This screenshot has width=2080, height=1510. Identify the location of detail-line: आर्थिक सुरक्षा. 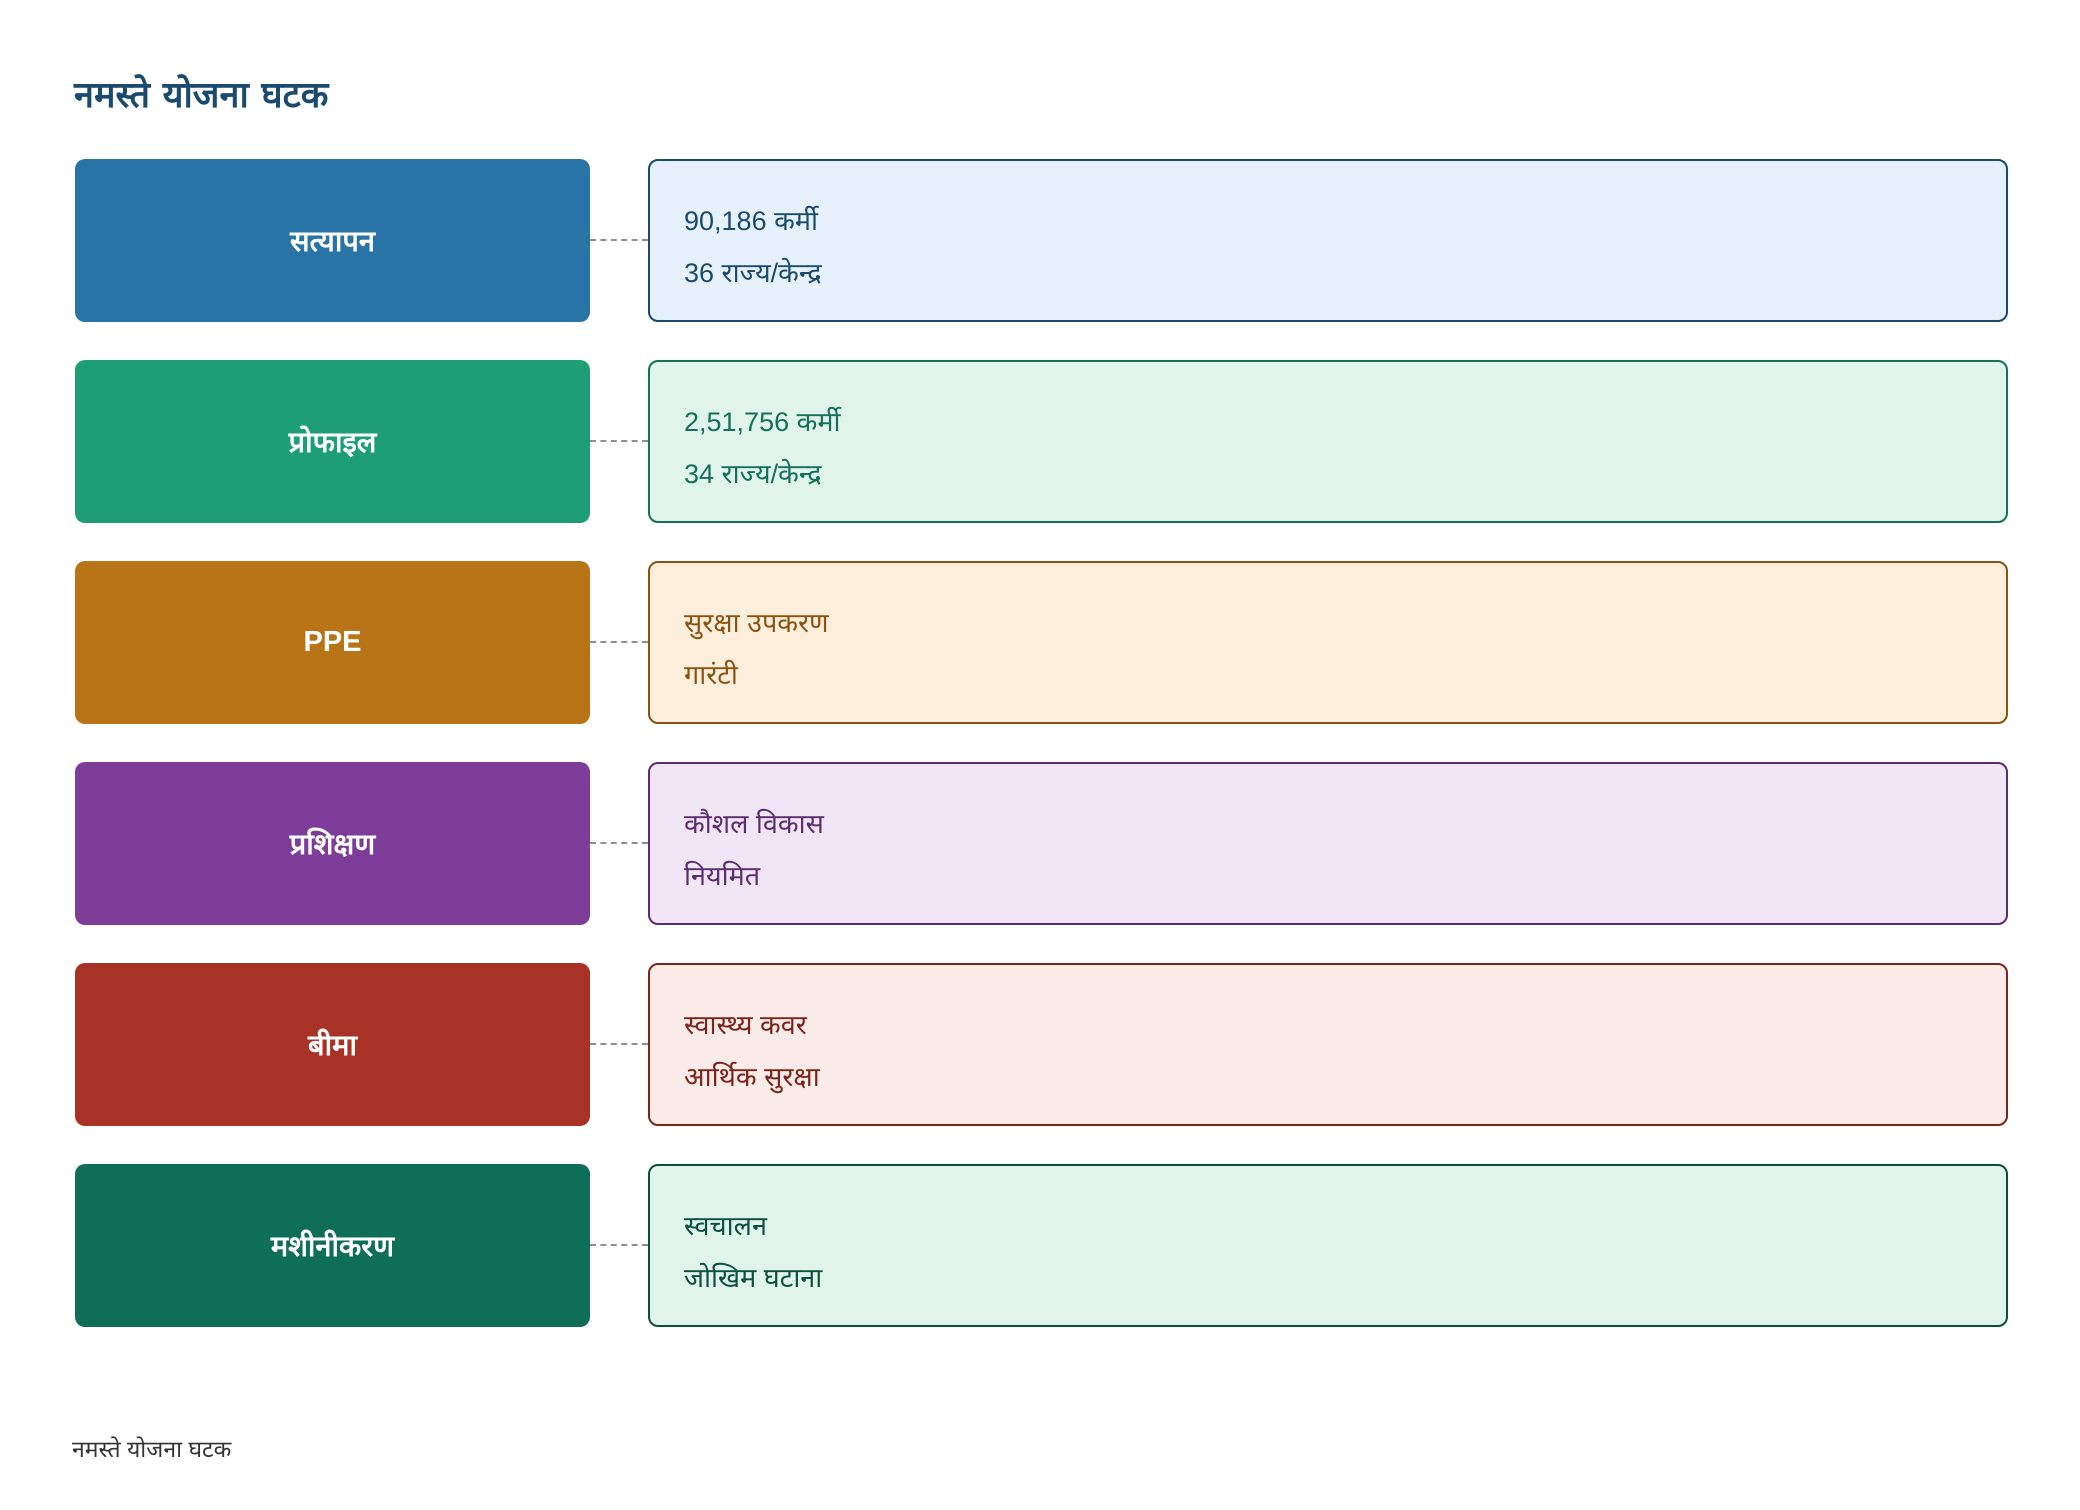
(752, 1077).